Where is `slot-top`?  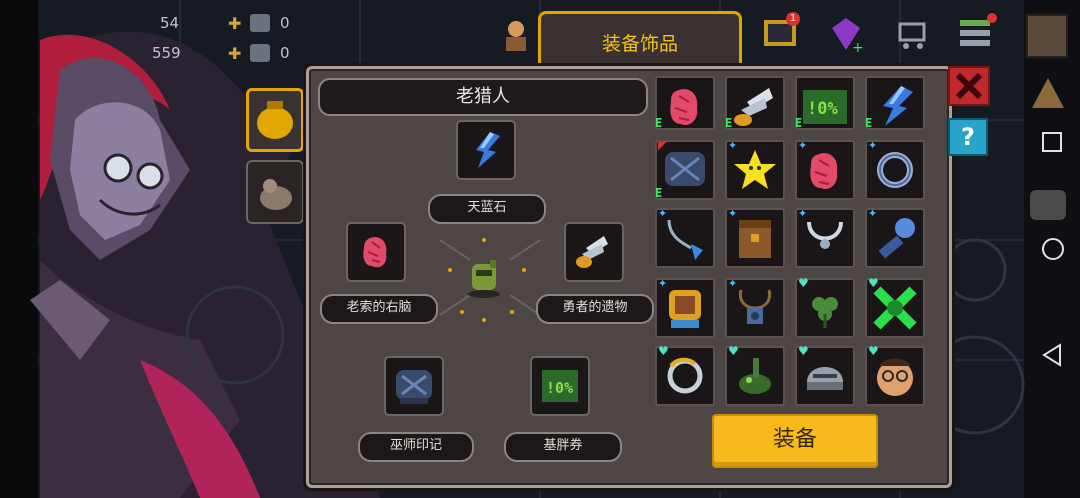 slot-top is located at coordinates (486, 150).